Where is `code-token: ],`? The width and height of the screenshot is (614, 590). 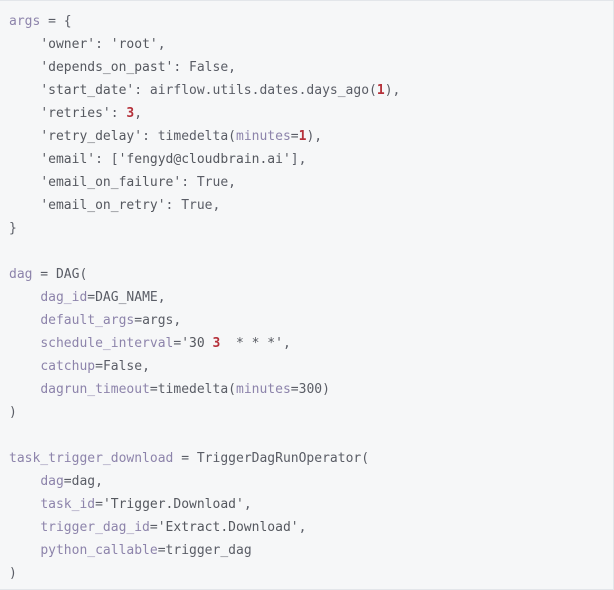
code-token: ], is located at coordinates (298, 159).